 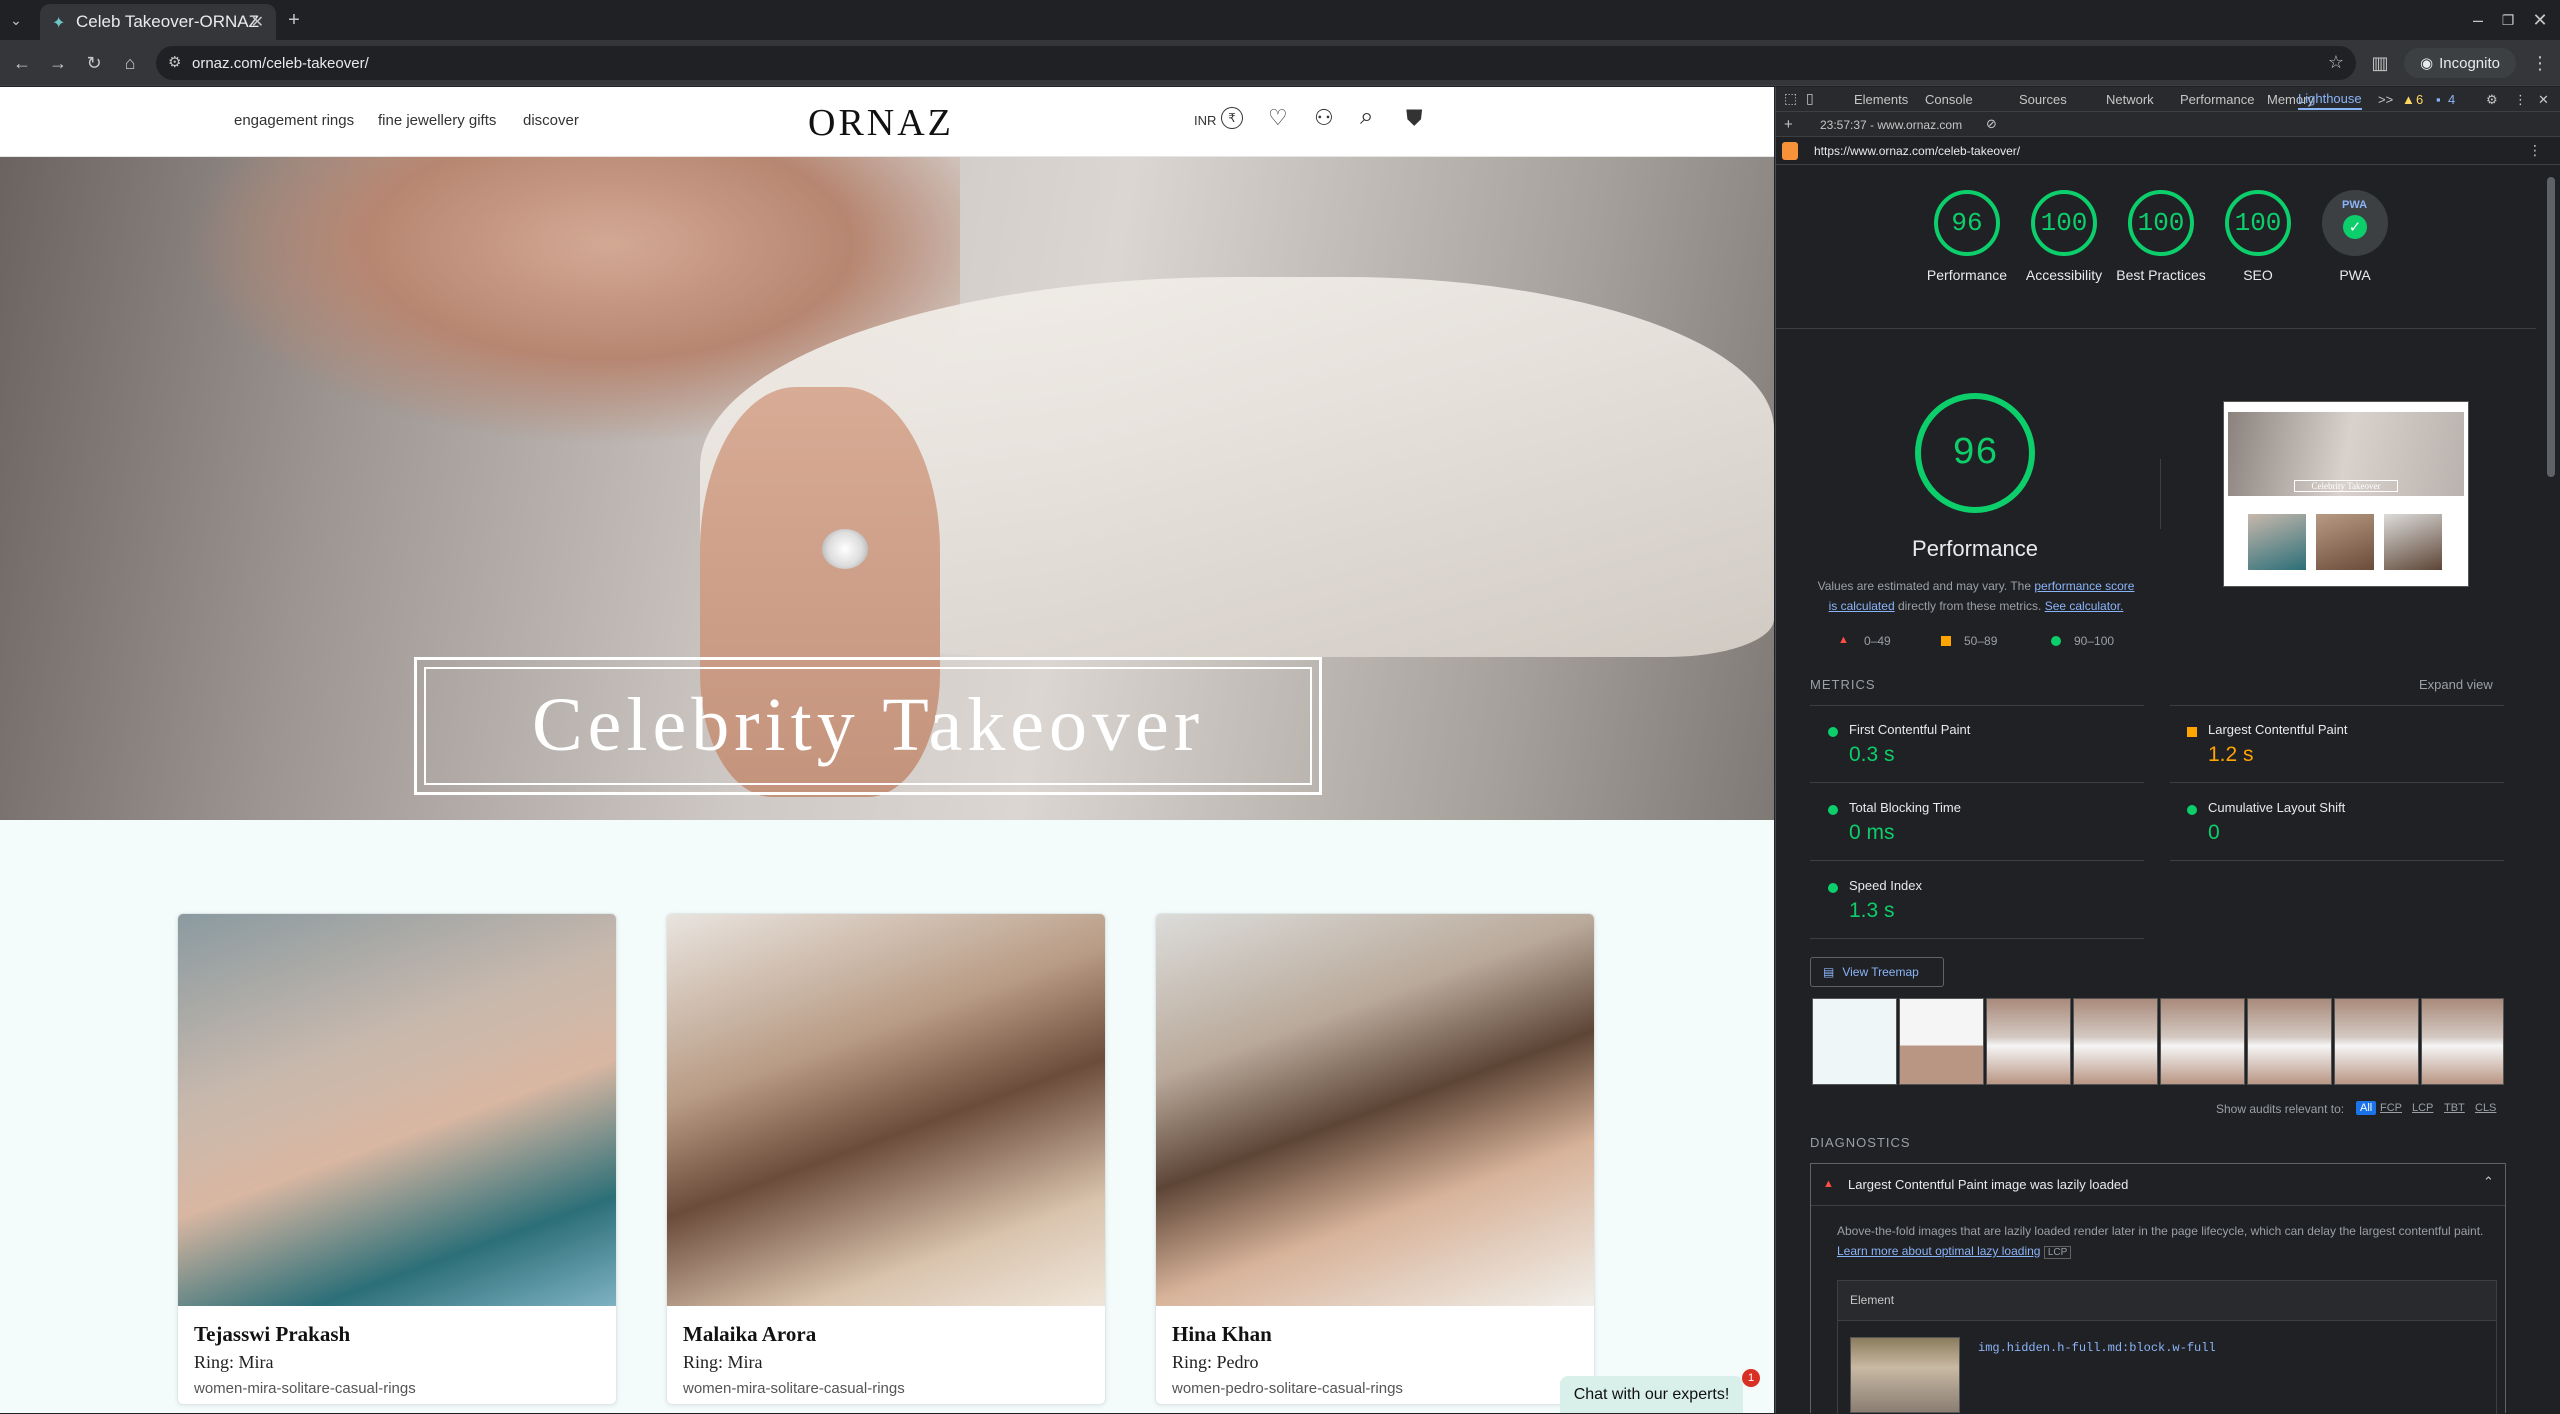 I want to click on warning-icon: ▲, so click(x=2408, y=99).